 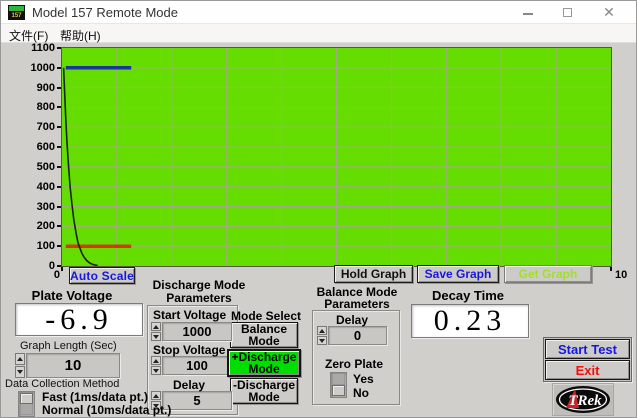 I want to click on title-bar: 157 Model 157 Remote Mode ✕, so click(x=318, y=12).